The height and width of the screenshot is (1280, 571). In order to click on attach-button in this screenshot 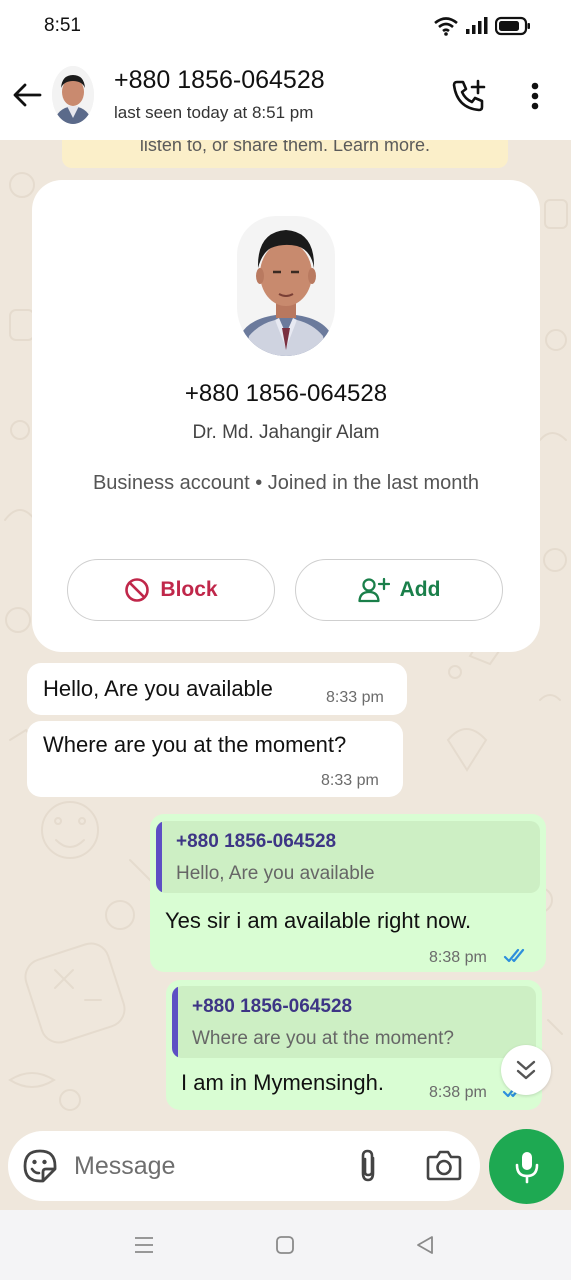, I will do `click(369, 1166)`.